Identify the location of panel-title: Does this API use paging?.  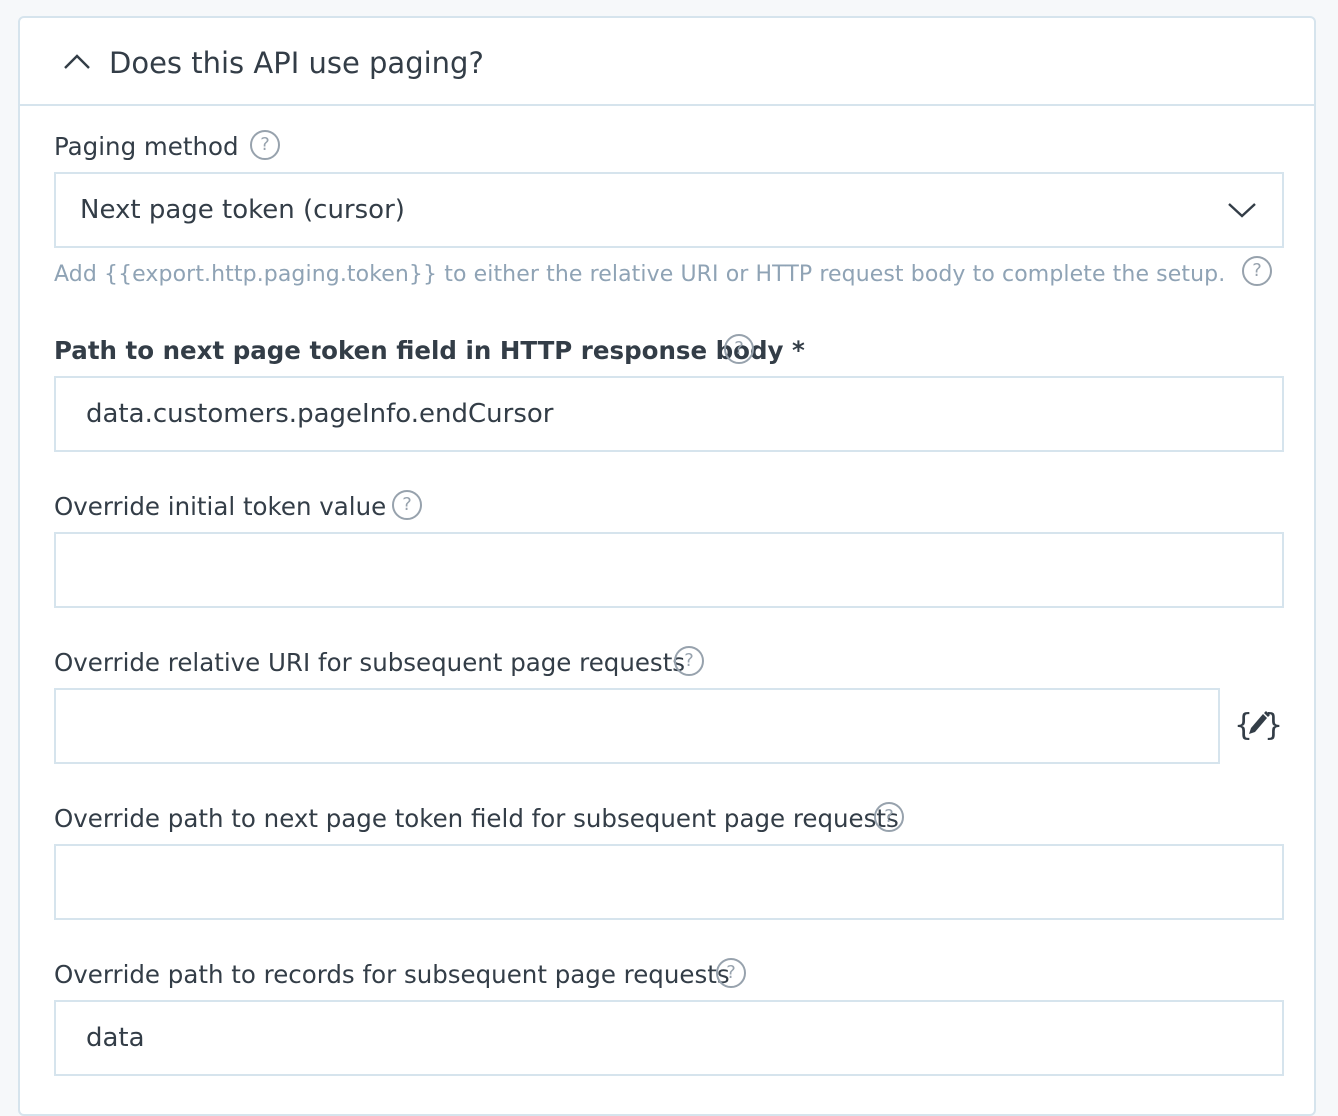
(296, 63).